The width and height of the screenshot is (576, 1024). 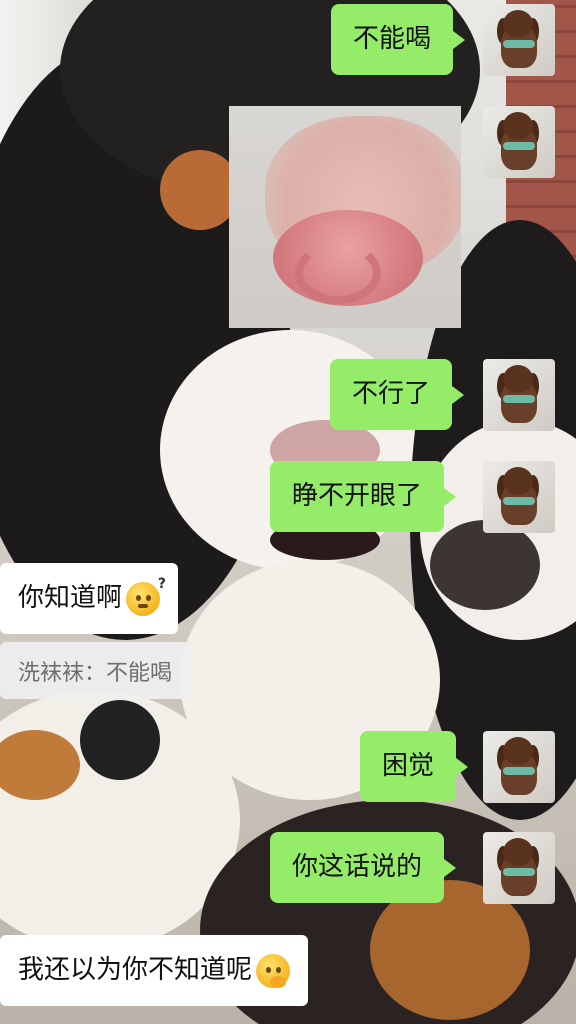 What do you see at coordinates (345, 217) in the screenshot?
I see `pig-snout-sticker` at bounding box center [345, 217].